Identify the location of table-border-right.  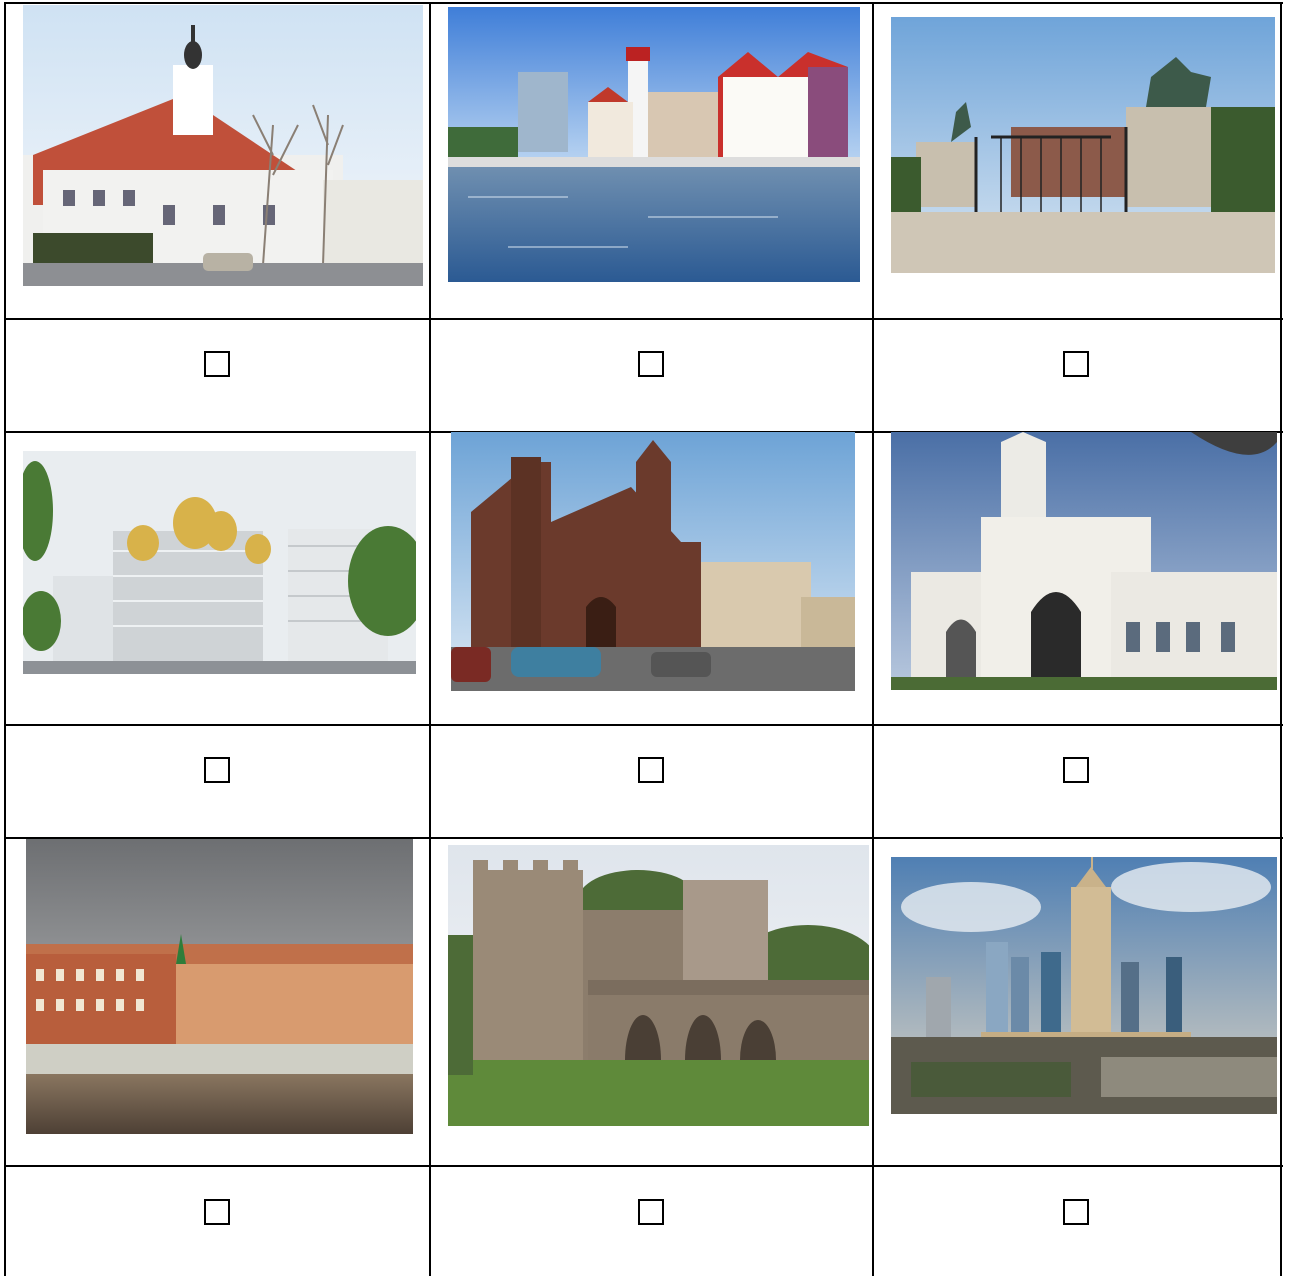
(1281, 639).